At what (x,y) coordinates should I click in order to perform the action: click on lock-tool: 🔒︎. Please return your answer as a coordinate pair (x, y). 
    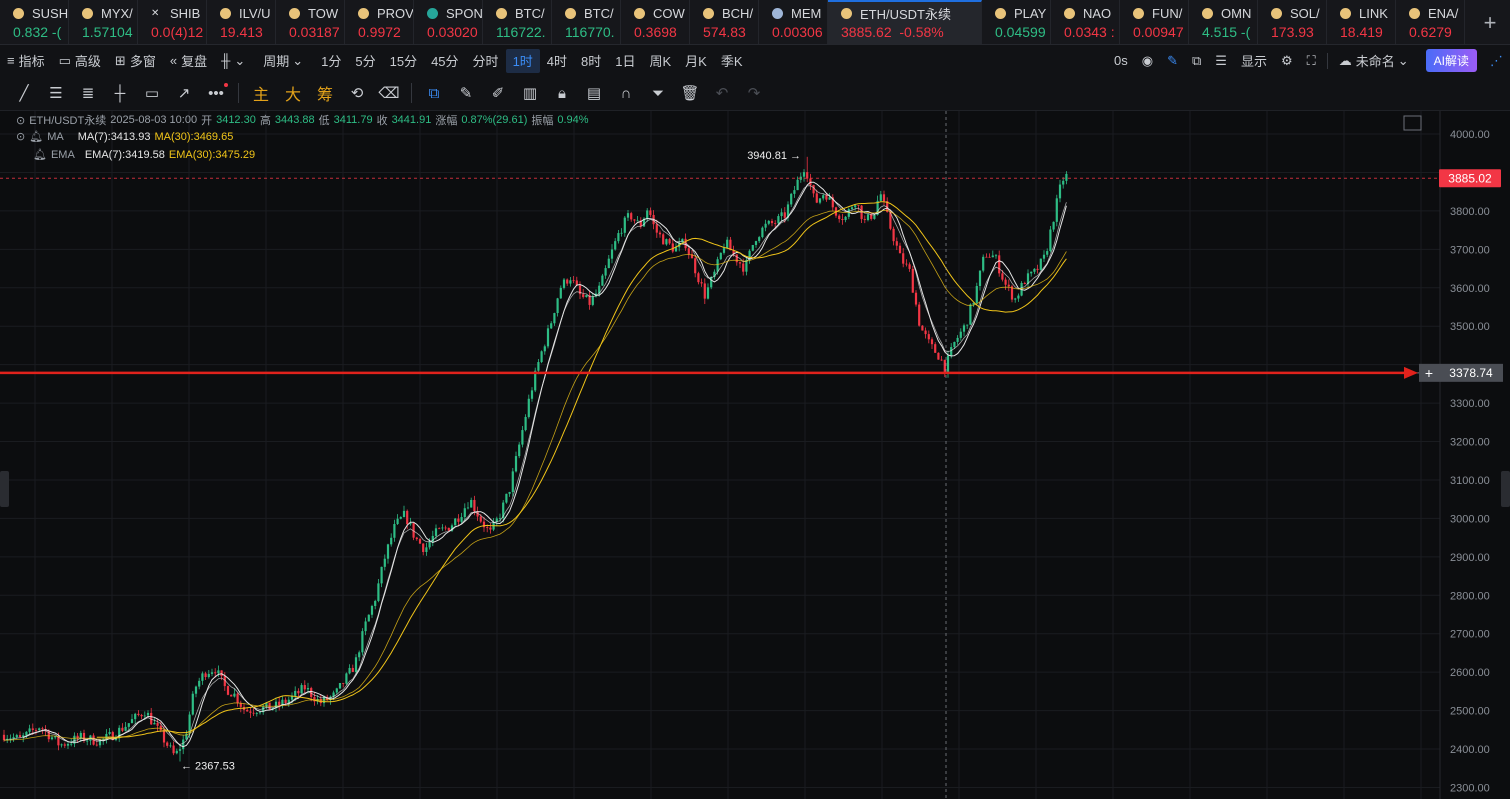
    Looking at the image, I should click on (562, 93).